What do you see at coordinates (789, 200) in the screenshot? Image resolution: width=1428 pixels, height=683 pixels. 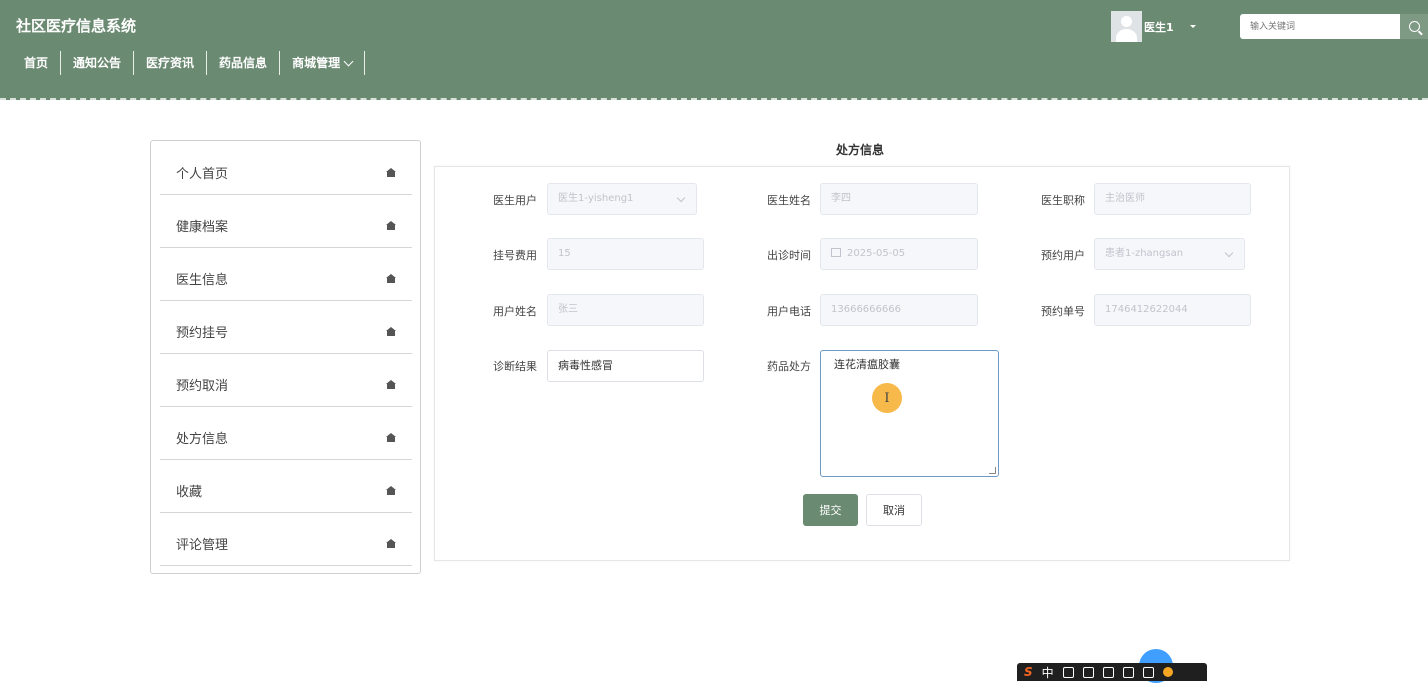 I see `doctor-name-label: 医生姓名` at bounding box center [789, 200].